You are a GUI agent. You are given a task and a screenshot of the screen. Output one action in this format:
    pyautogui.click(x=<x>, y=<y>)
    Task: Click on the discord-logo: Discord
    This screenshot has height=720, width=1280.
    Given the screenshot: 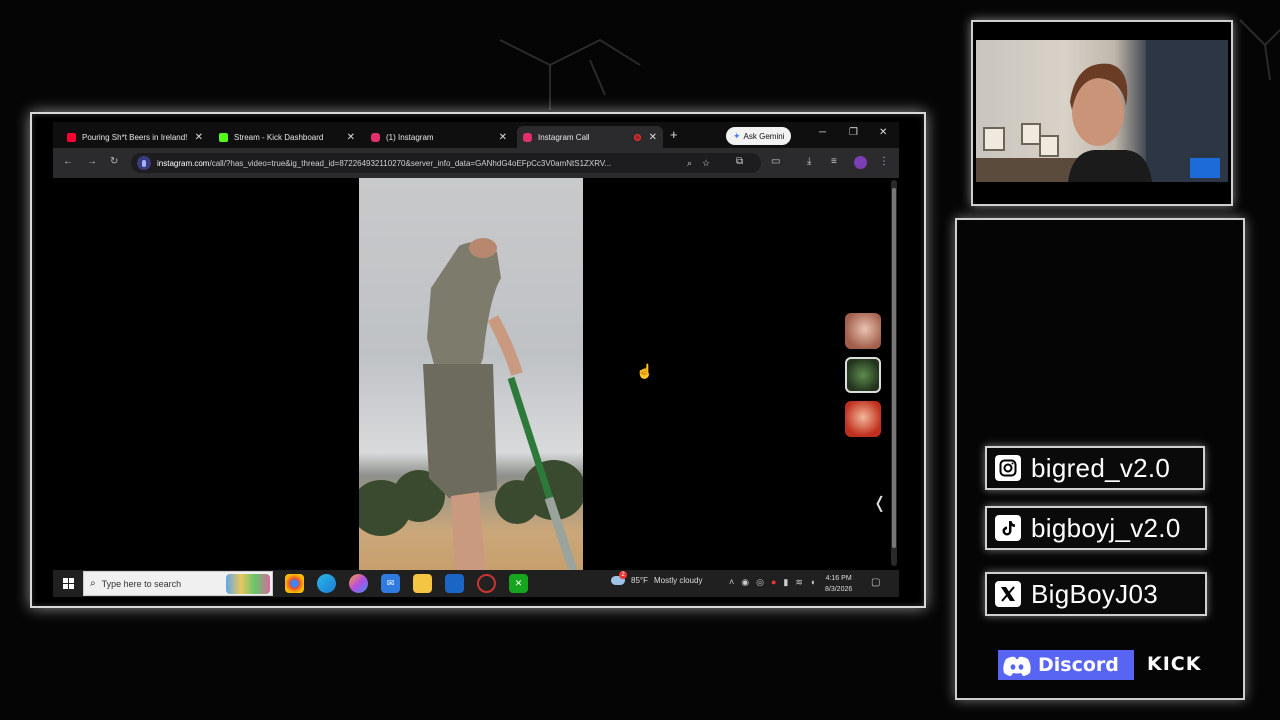 What is the action you would take?
    pyautogui.click(x=1066, y=665)
    